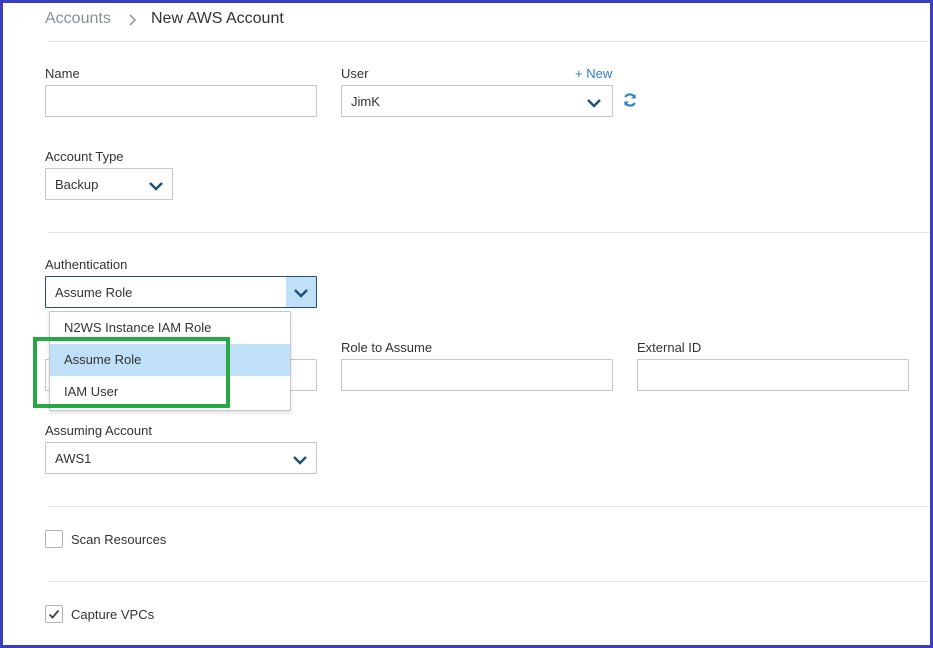  Describe the element at coordinates (98, 430) in the screenshot. I see `assuming-account-label: Assuming Account` at that location.